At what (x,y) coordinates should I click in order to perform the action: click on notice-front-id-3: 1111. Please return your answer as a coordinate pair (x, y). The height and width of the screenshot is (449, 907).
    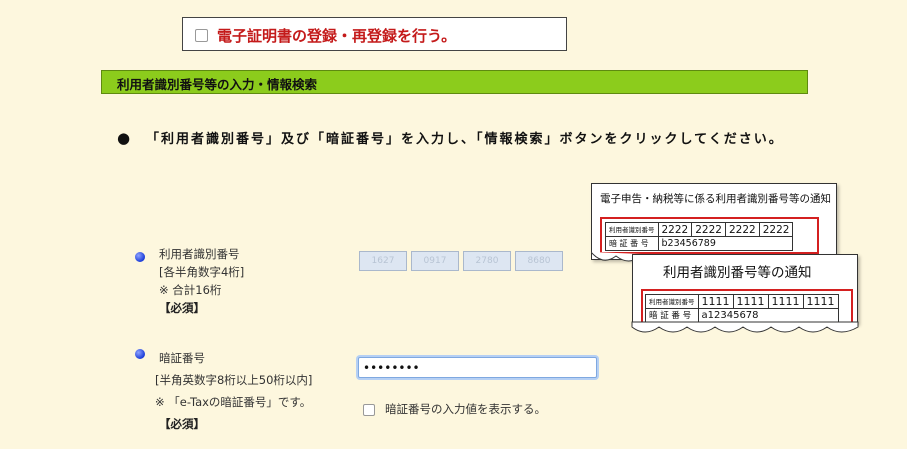
    Looking at the image, I should click on (785, 301).